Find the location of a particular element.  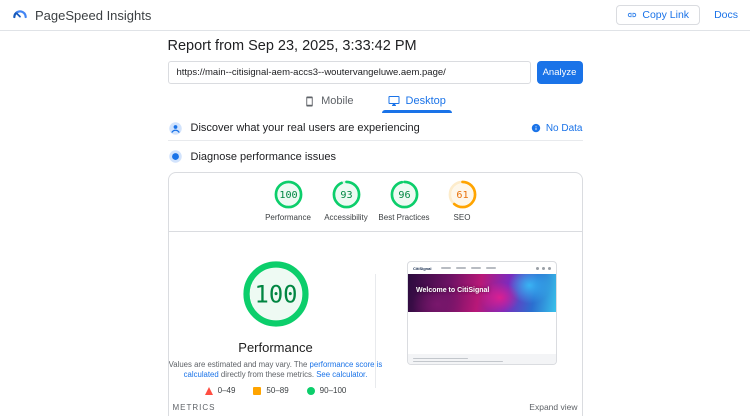

legend-item-average: 50–89 is located at coordinates (271, 391).